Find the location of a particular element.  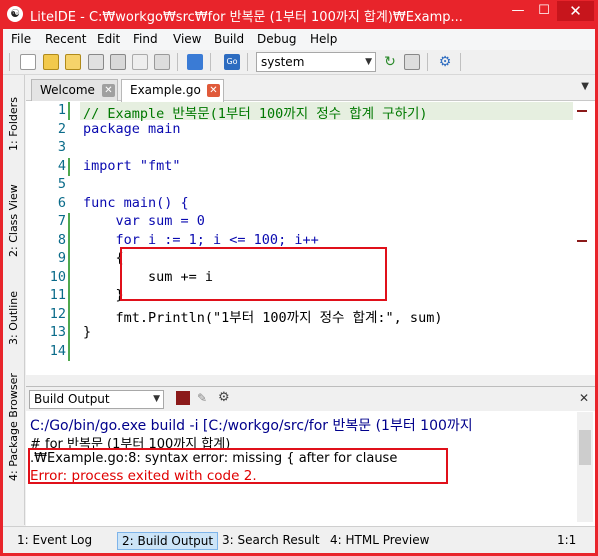

environment-select: system ▼ is located at coordinates (316, 62).